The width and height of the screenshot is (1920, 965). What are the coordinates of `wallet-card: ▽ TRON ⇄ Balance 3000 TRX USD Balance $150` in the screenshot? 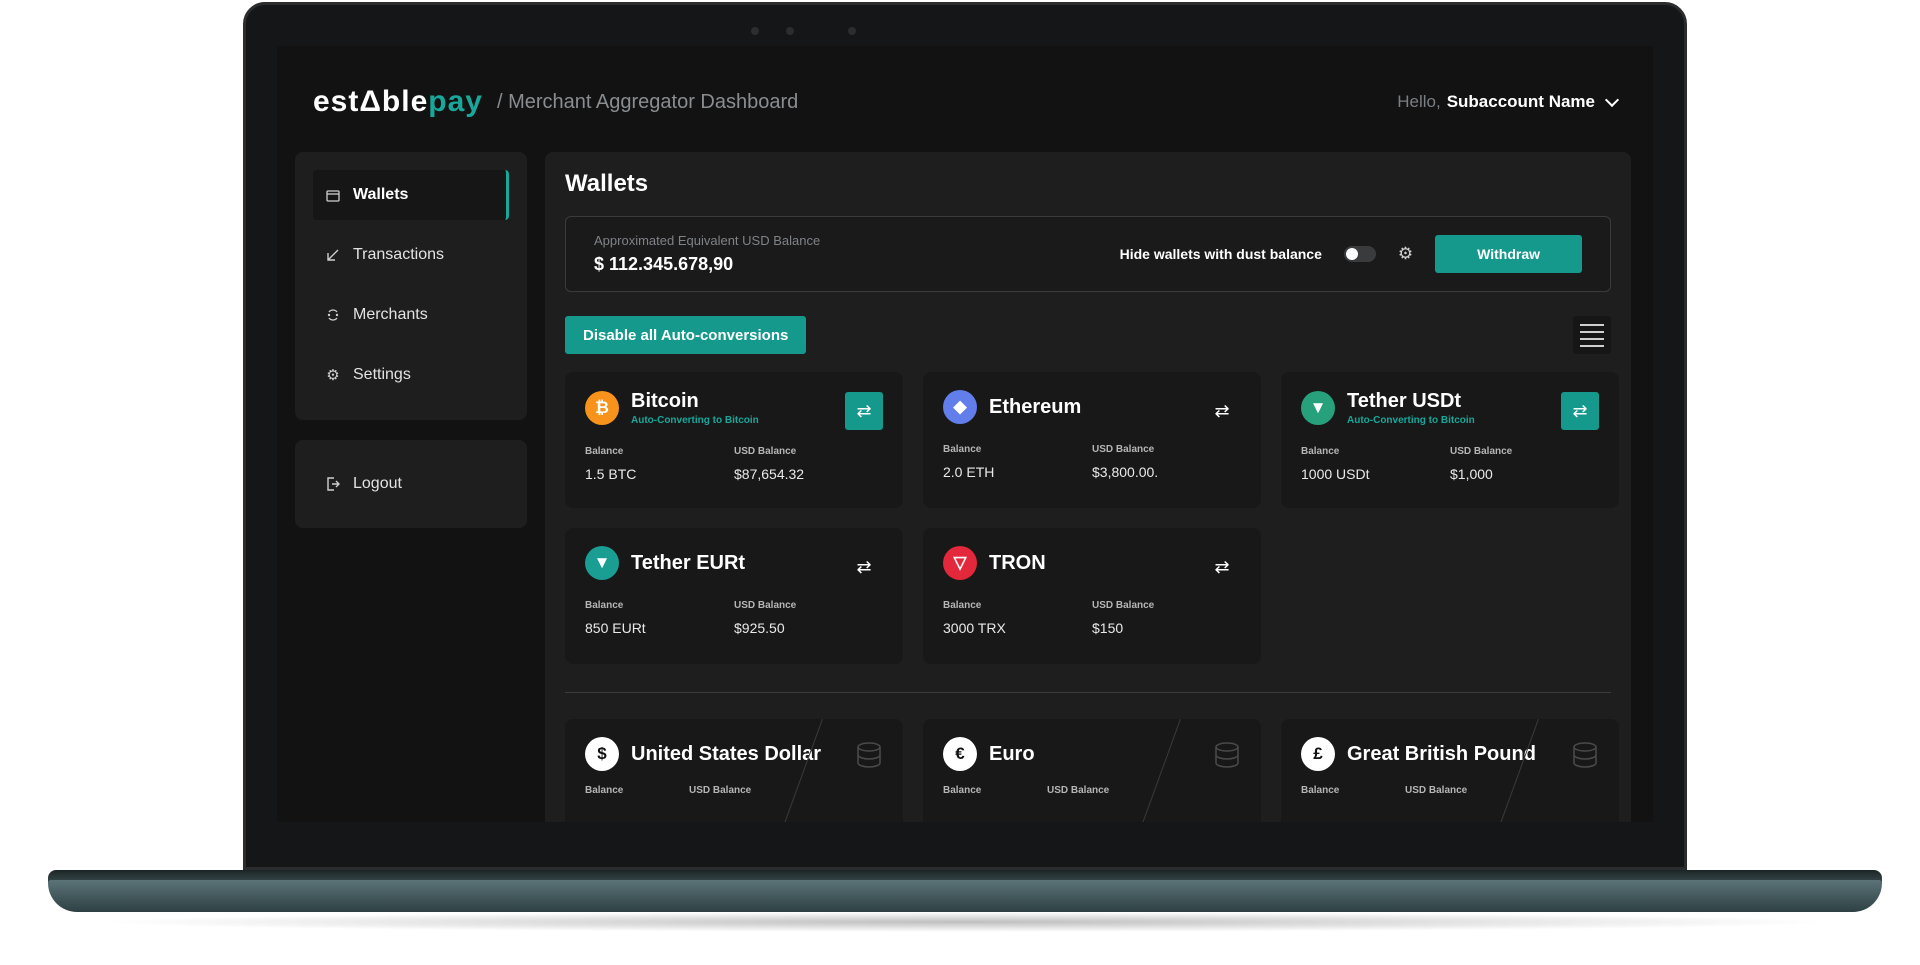 It's located at (1092, 596).